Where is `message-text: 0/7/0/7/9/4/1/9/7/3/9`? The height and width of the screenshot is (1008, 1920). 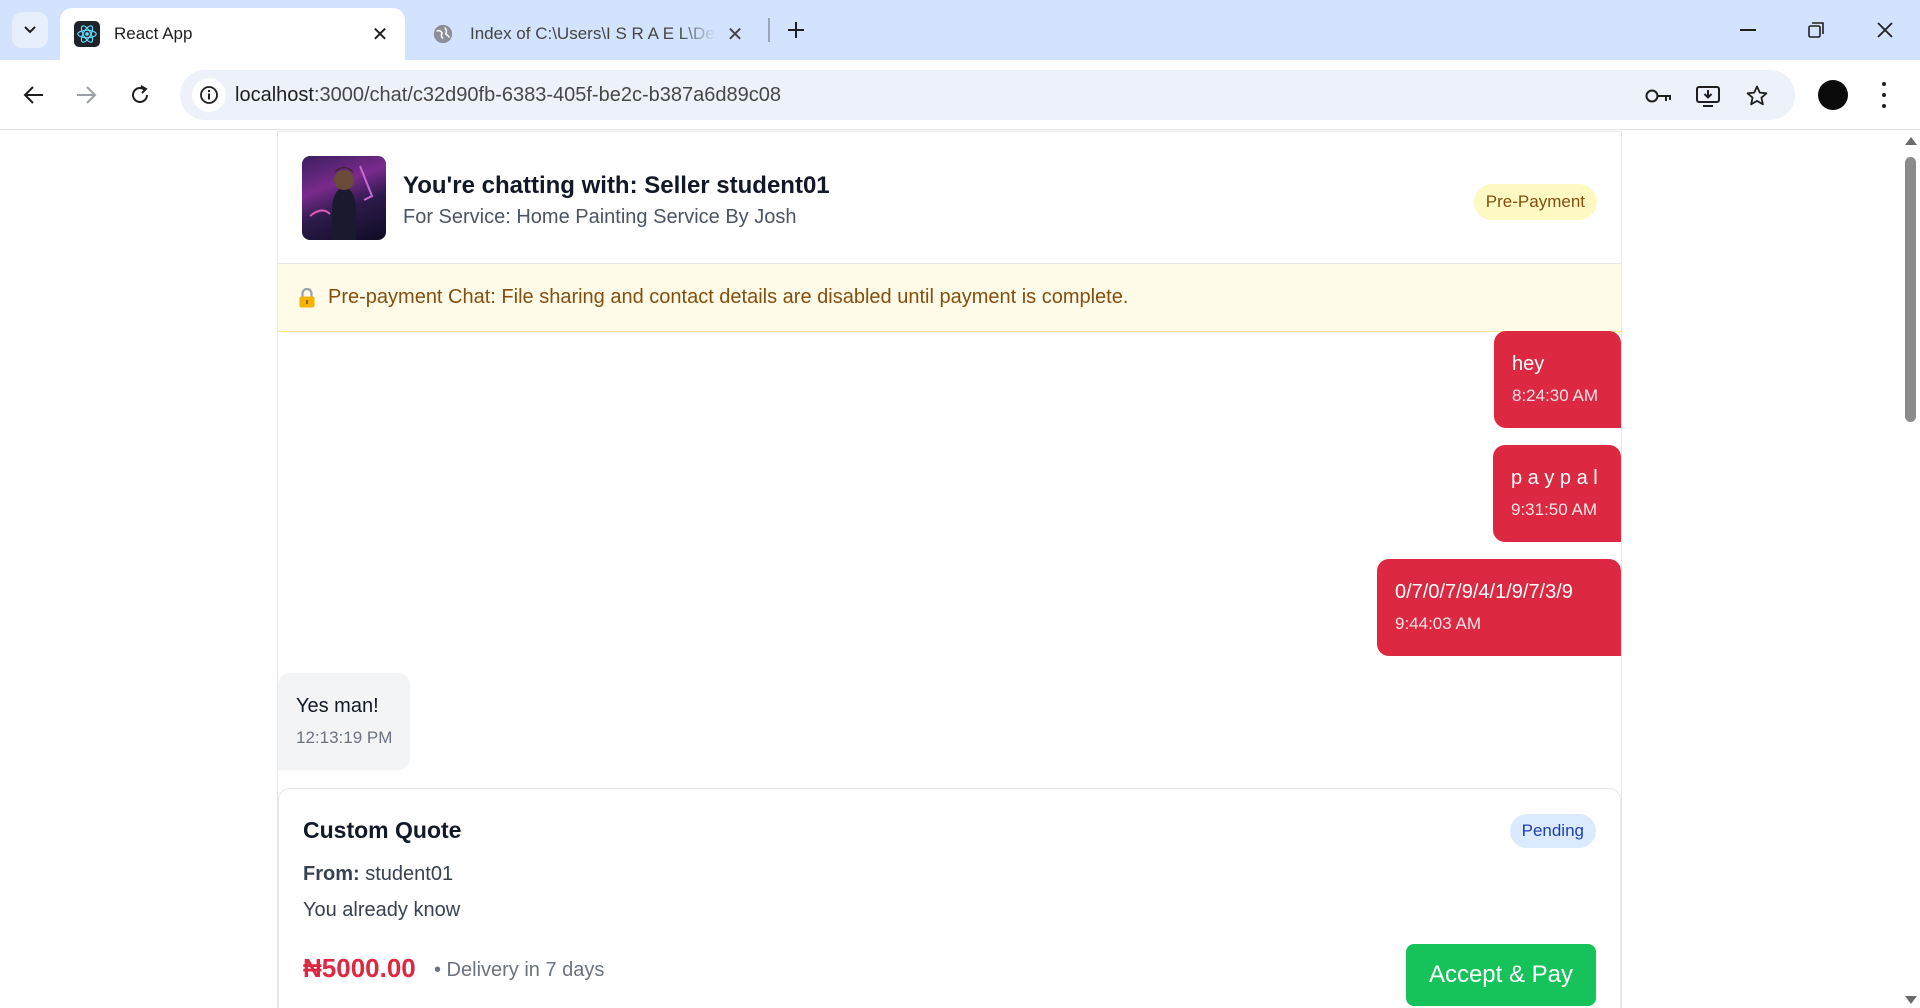
message-text: 0/7/0/7/9/4/1/9/7/3/9 is located at coordinates (1484, 592).